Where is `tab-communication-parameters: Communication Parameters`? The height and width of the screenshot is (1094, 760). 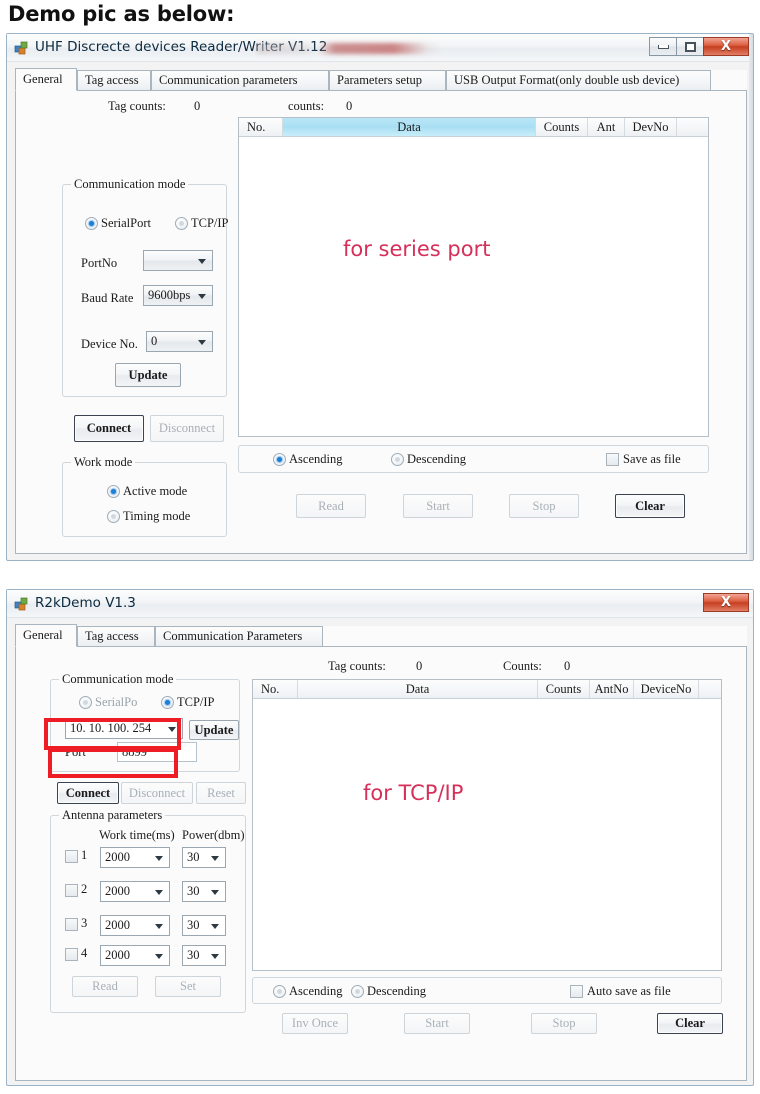
tab-communication-parameters: Communication Parameters is located at coordinates (239, 636).